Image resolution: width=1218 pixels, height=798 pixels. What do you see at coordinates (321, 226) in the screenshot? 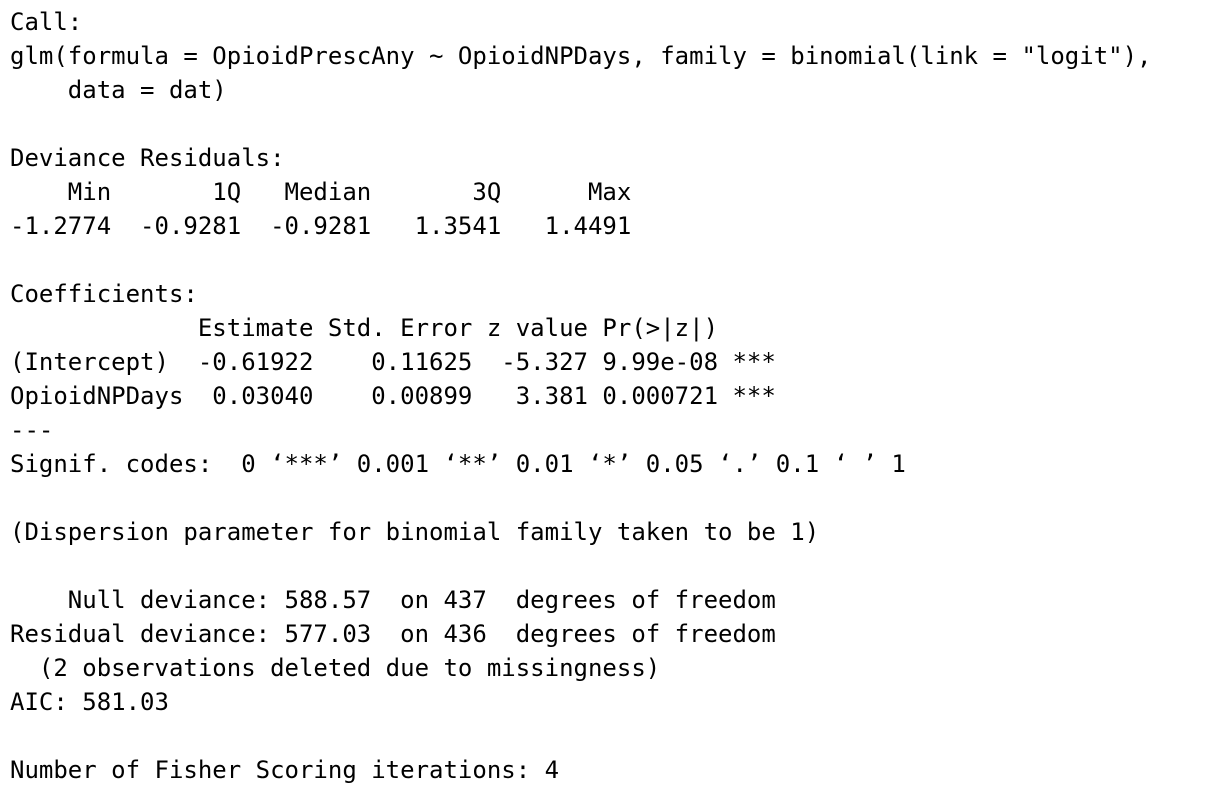
I see `deviance-residuals-values-row: -1.2774 -0.9281 -0.9281 1.3541 1.4491` at bounding box center [321, 226].